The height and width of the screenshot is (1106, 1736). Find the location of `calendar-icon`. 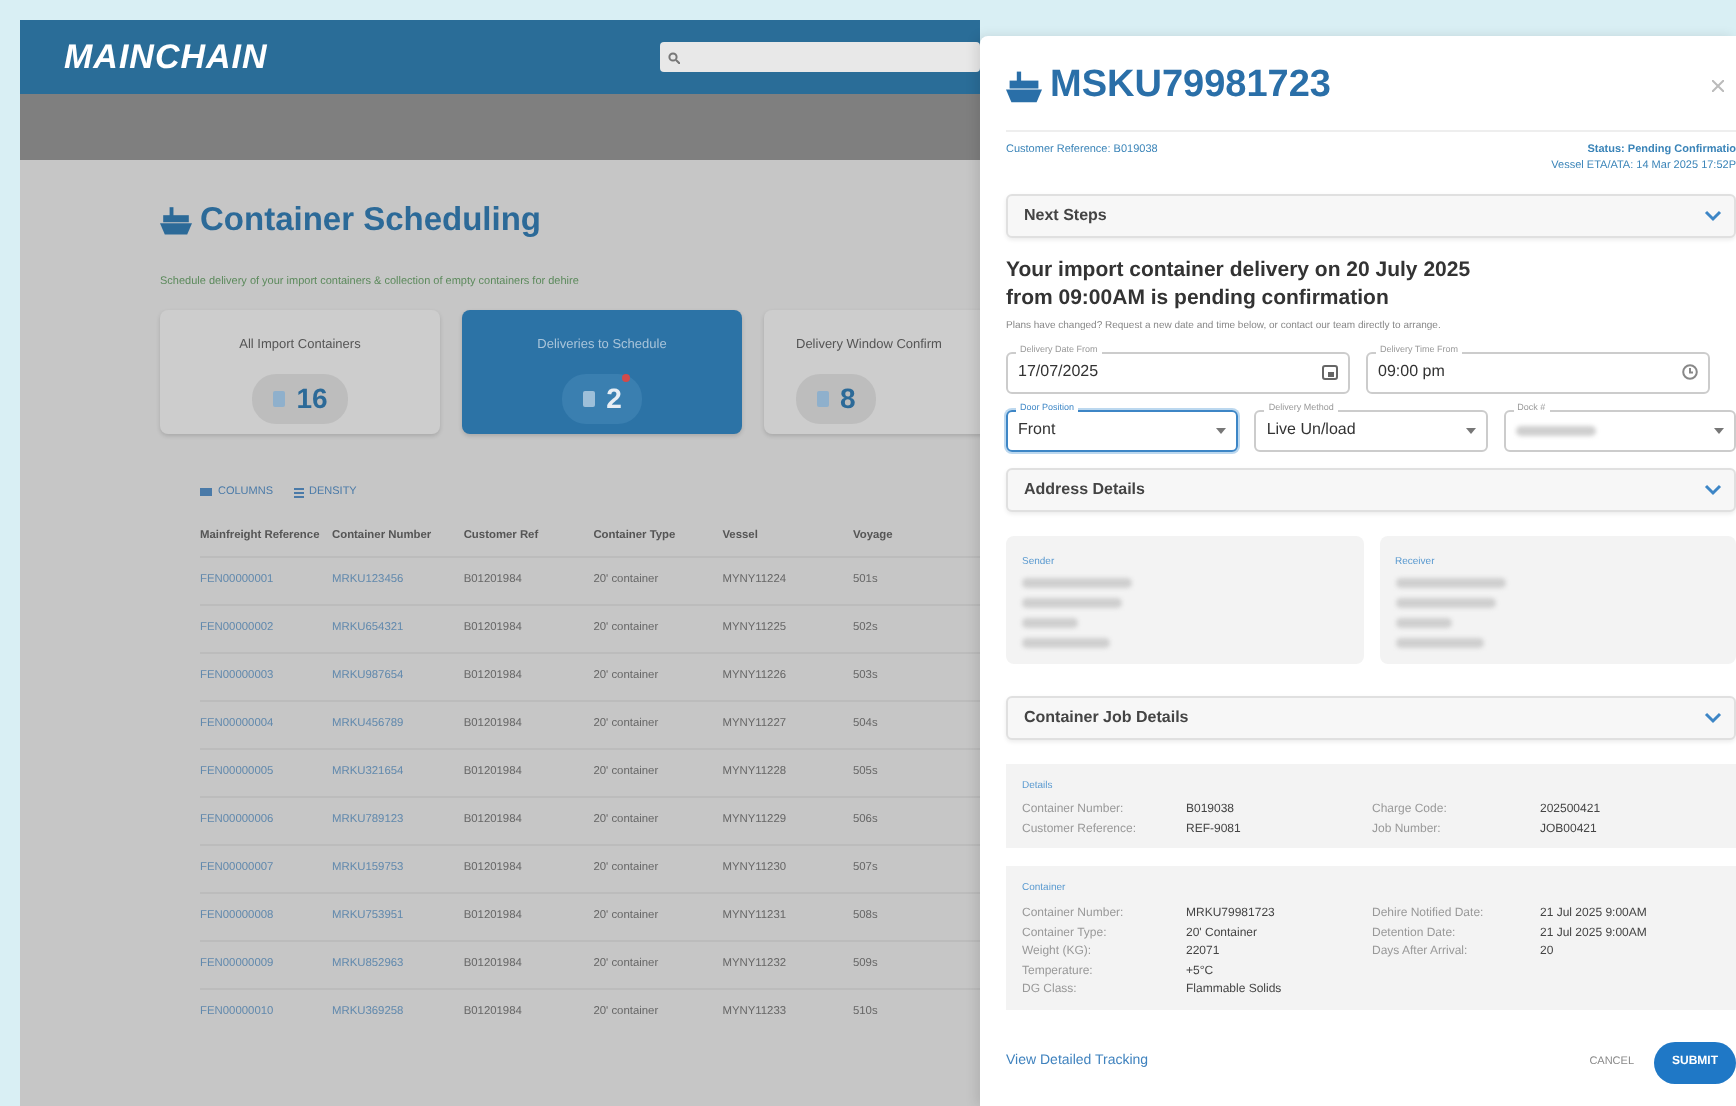

calendar-icon is located at coordinates (1330, 372).